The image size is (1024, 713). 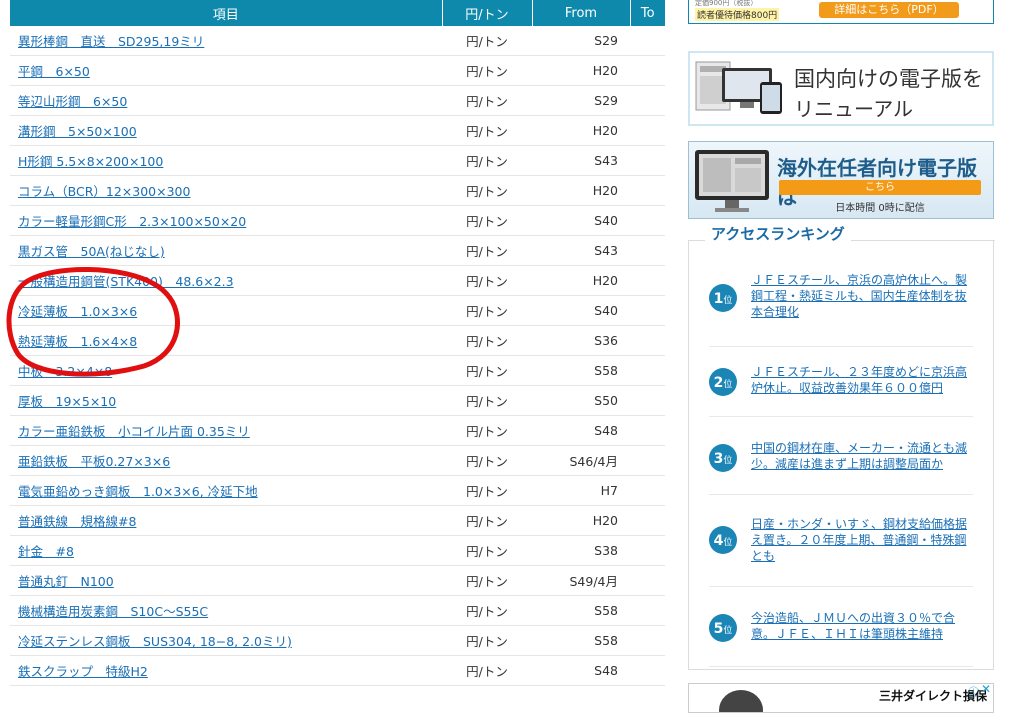 What do you see at coordinates (841, 698) in the screenshot?
I see `advertisement-banner: 三井ダイレクト損保 ⓘ ✕` at bounding box center [841, 698].